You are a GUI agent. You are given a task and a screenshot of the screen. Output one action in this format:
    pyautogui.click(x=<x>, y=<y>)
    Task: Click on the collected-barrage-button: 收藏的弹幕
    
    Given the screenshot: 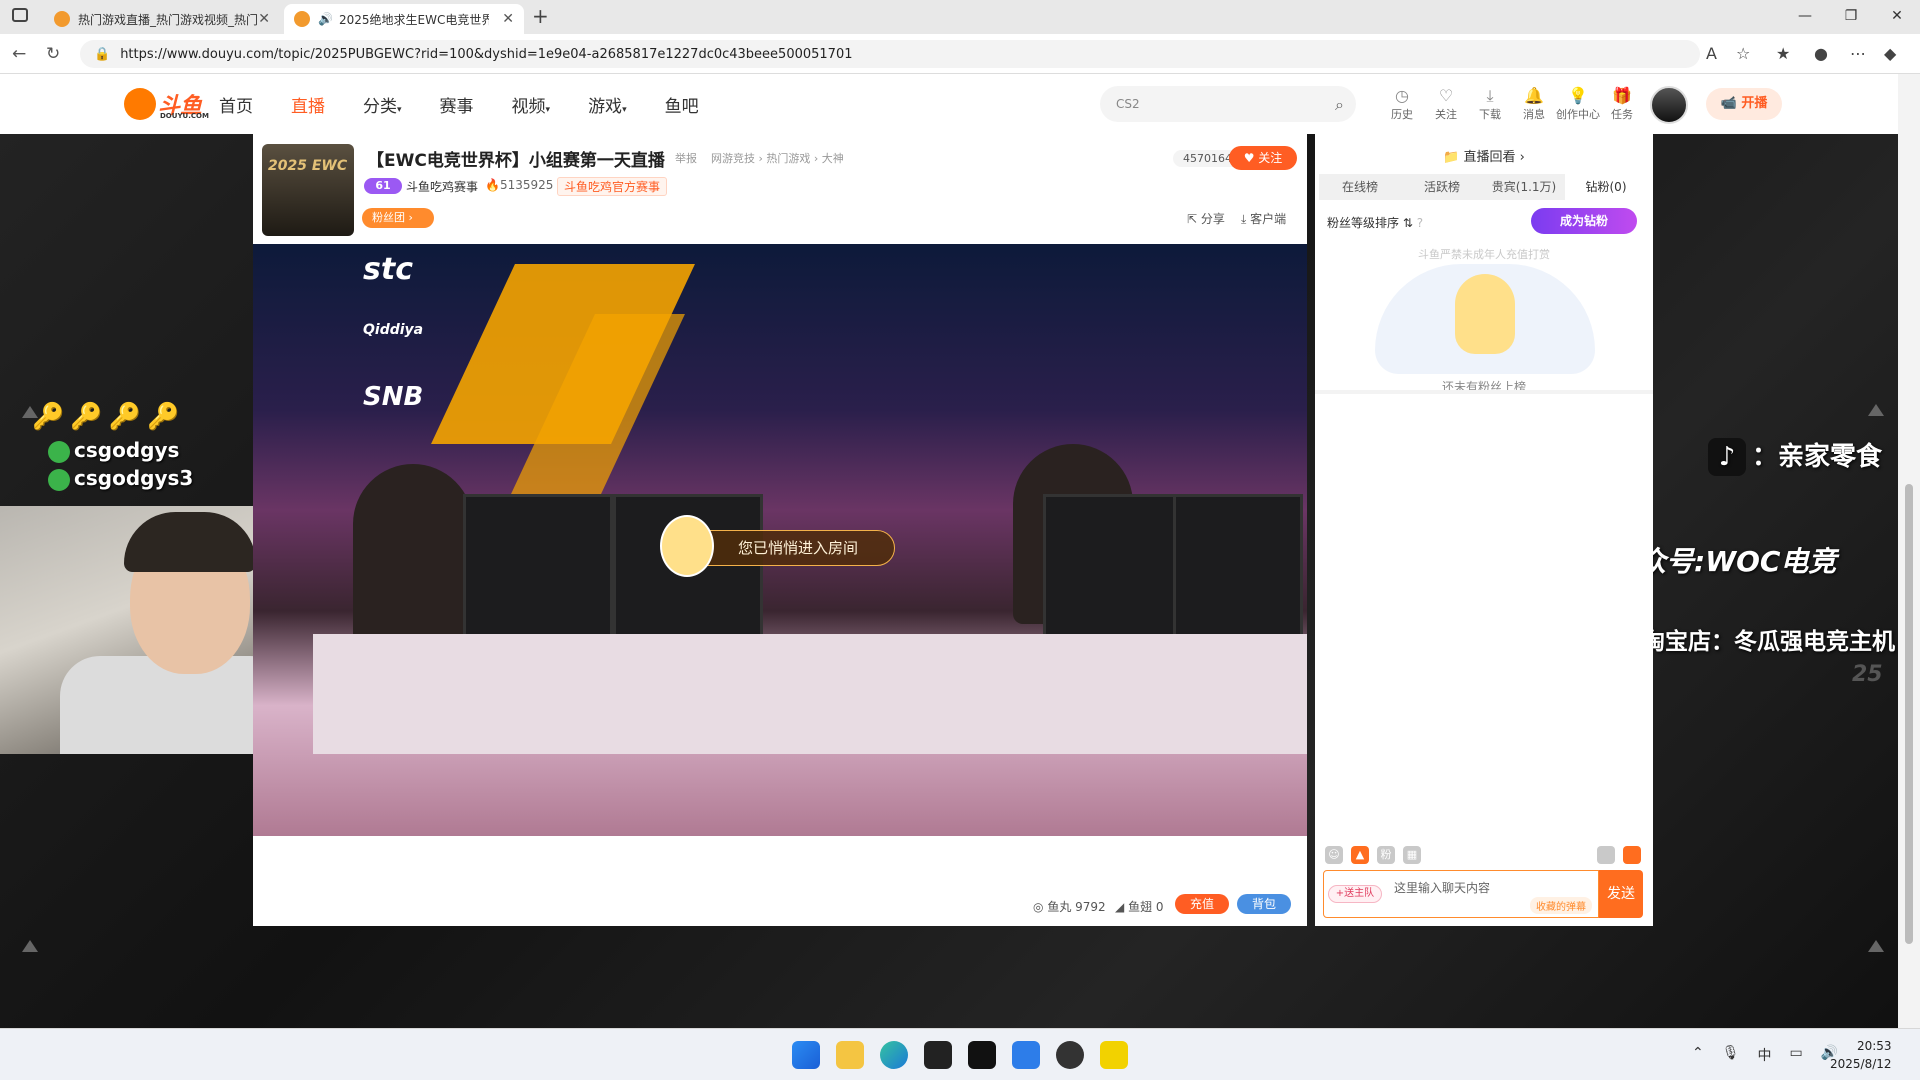 What is the action you would take?
    pyautogui.click(x=1561, y=905)
    